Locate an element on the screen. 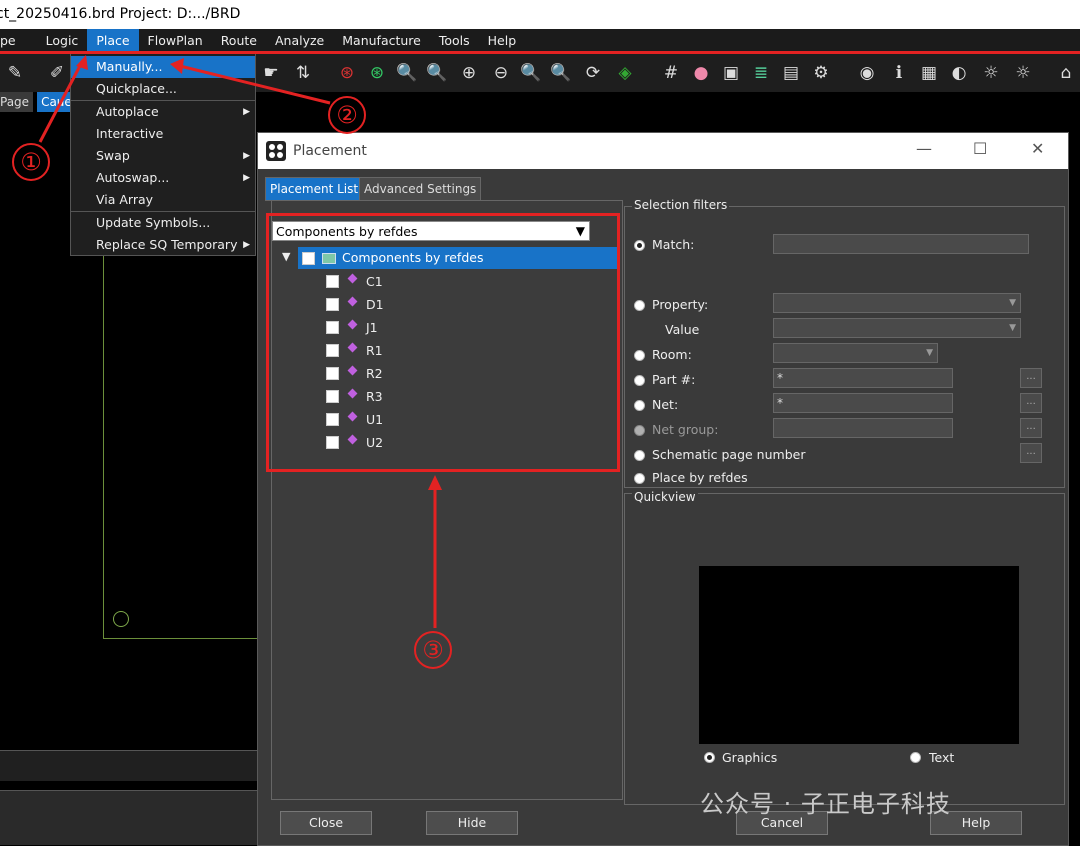 The width and height of the screenshot is (1080, 846). annotation-number-3: ③ is located at coordinates (433, 650).